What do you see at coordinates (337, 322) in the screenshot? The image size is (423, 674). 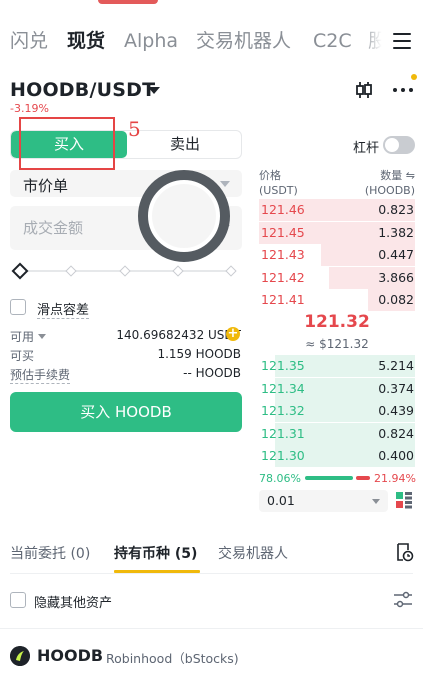 I see `last-price: 121.32` at bounding box center [337, 322].